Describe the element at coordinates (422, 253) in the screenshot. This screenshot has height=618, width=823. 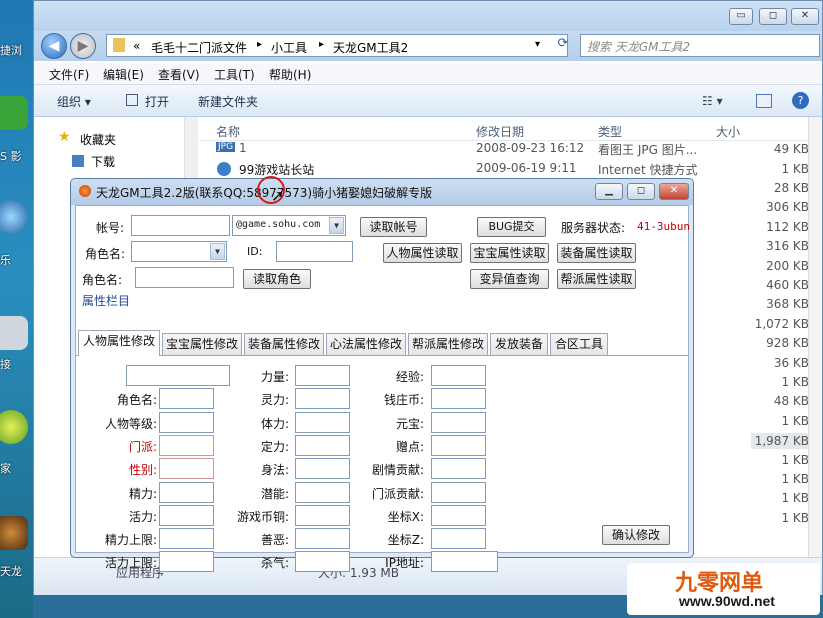
I see `char-attr-read-button: 人物属性读取` at that location.